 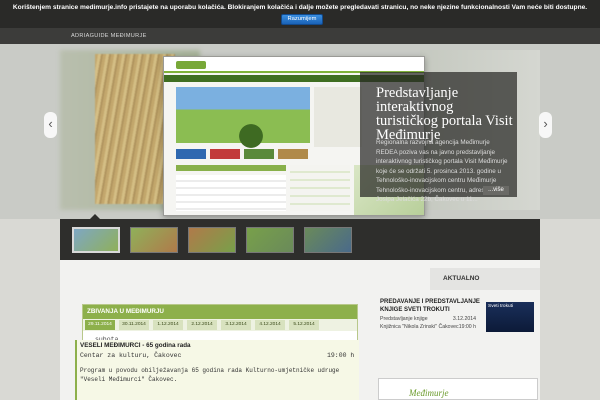 What do you see at coordinates (302, 19) in the screenshot?
I see `accept-cookies-button: Razumijem` at bounding box center [302, 19].